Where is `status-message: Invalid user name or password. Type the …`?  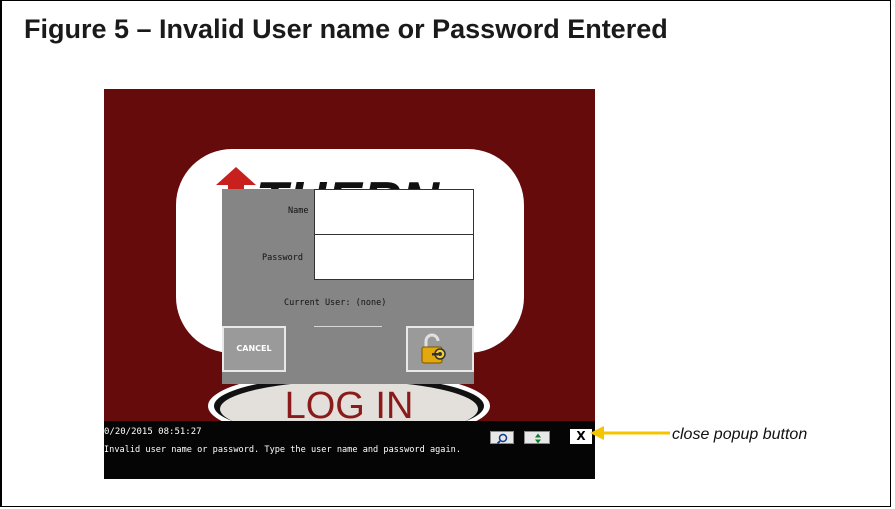 status-message: Invalid user name or password. Type the … is located at coordinates (282, 450).